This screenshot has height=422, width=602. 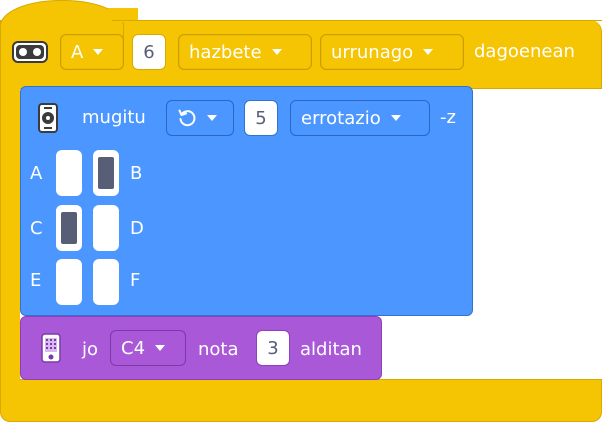 I want to click on port-label-a: A, so click(x=36, y=173).